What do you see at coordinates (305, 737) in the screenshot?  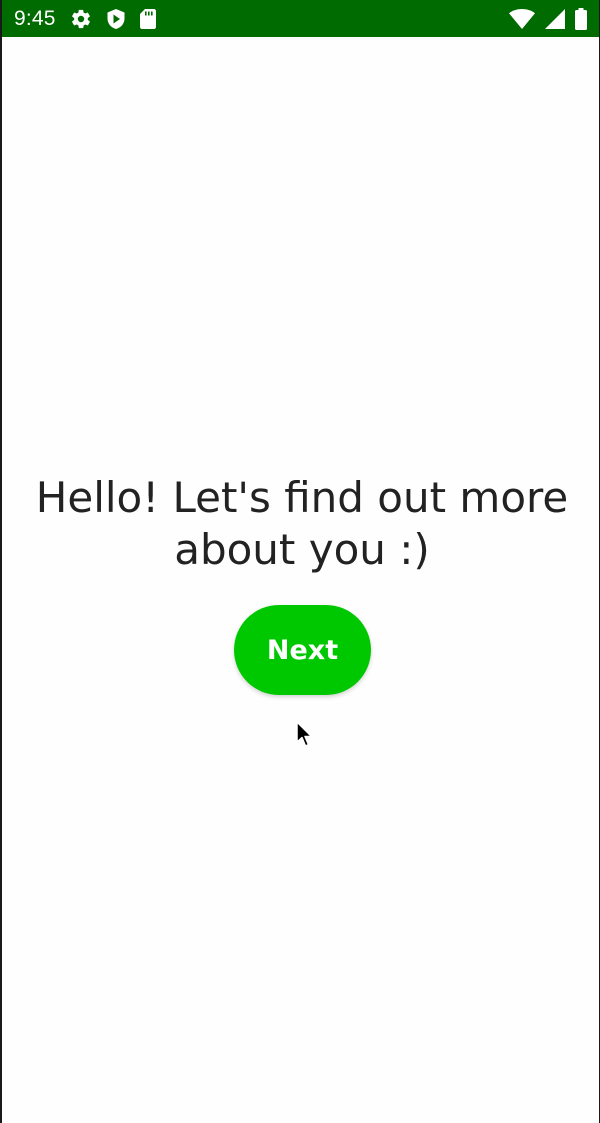 I see `mouse-cursor-icon` at bounding box center [305, 737].